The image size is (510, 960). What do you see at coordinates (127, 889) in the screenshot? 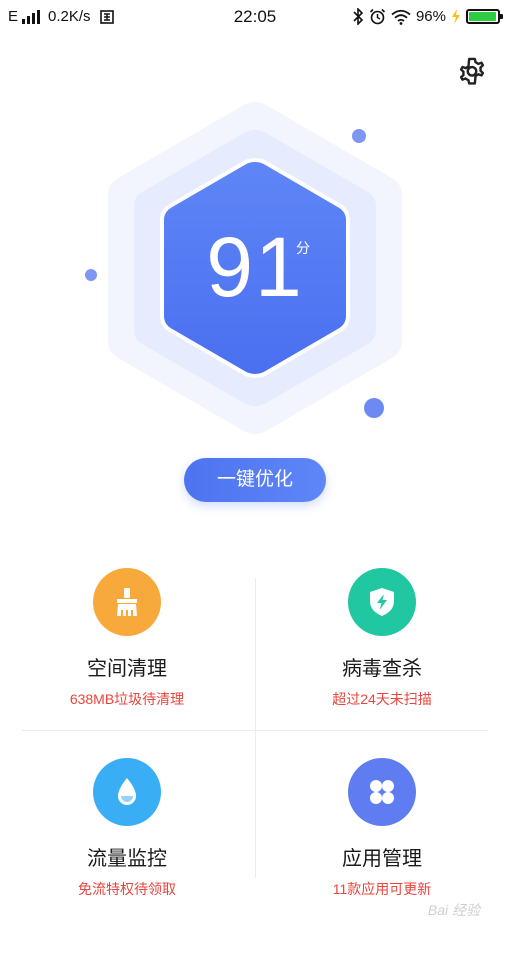
I see `tile-subtitle: 免流特权待领取` at bounding box center [127, 889].